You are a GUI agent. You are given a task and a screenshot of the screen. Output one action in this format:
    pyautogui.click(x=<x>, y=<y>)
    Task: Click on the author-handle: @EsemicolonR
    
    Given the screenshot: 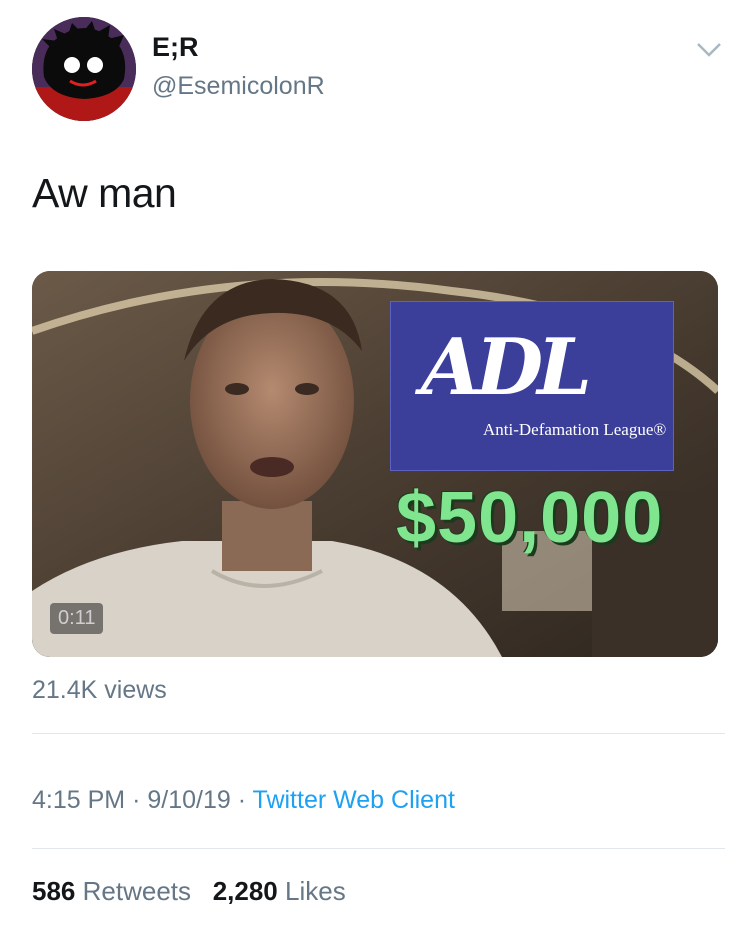 What is the action you would take?
    pyautogui.click(x=238, y=86)
    